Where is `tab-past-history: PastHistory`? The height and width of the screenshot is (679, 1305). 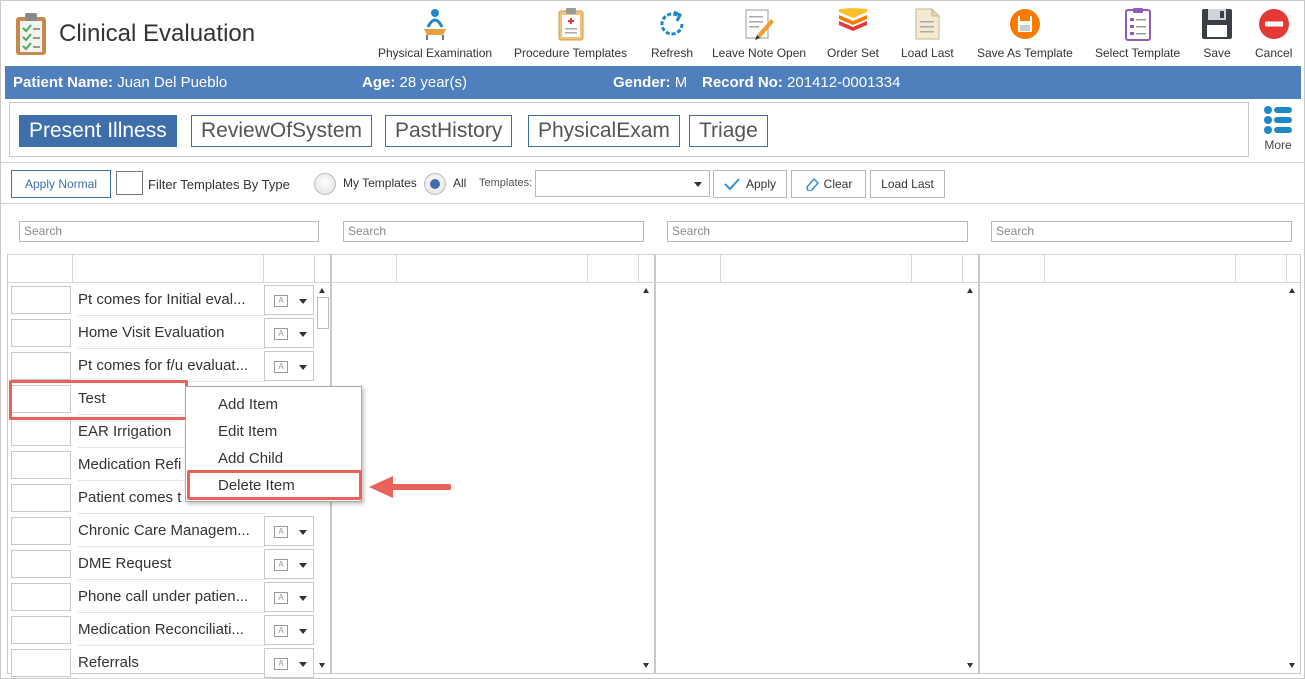
tab-past-history: PastHistory is located at coordinates (449, 131).